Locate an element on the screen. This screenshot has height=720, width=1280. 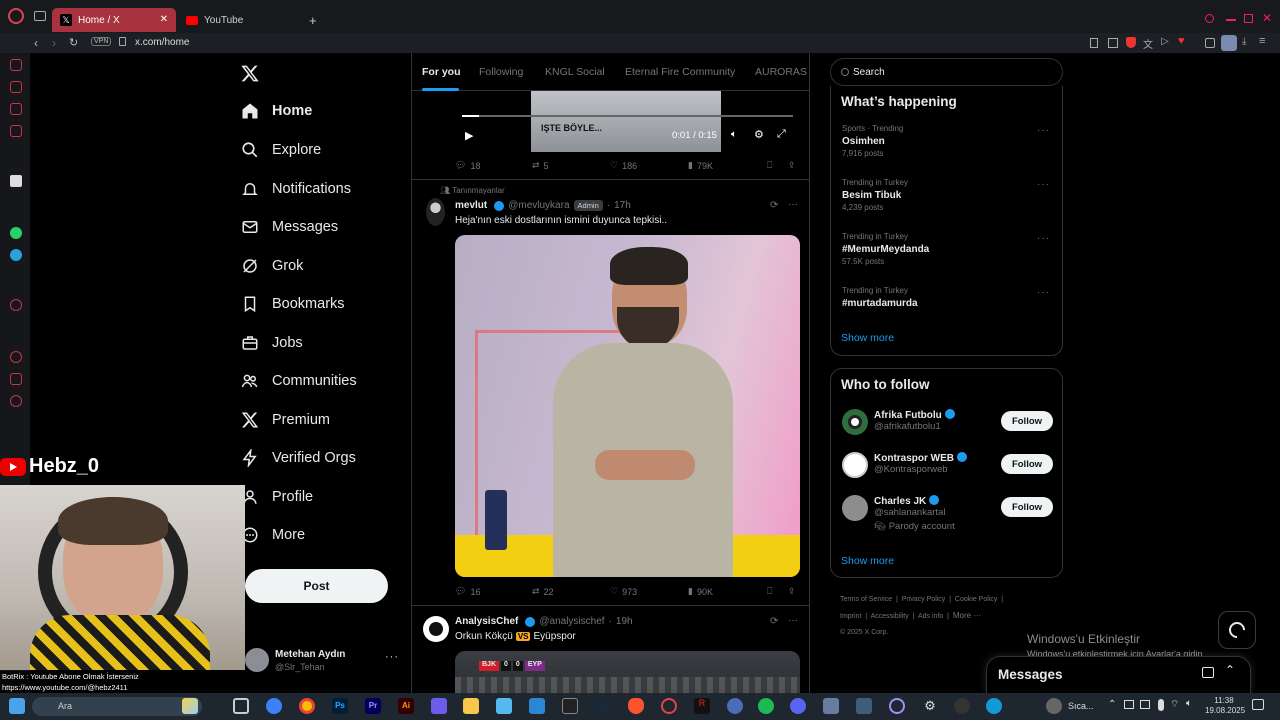
epic-icon is located at coordinates (570, 706).